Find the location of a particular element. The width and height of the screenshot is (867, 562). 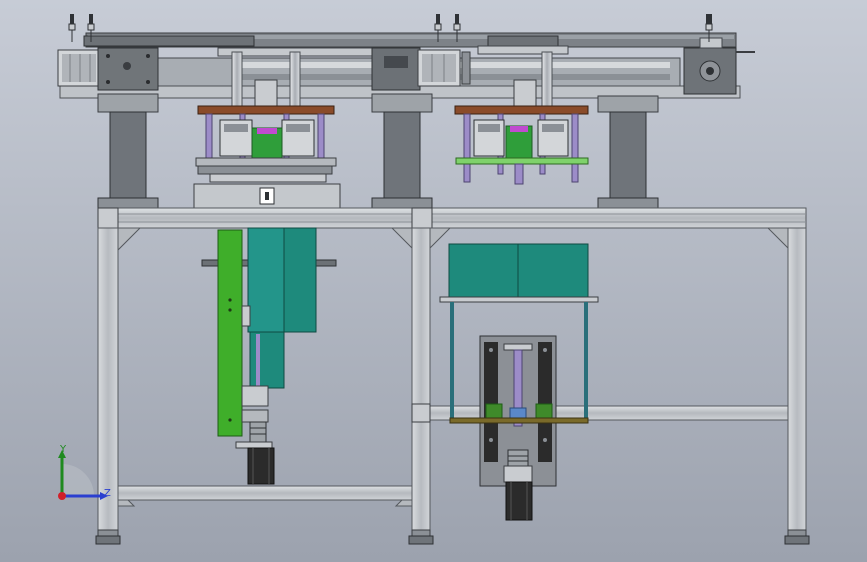

left-servo-motor is located at coordinates (79, 68).